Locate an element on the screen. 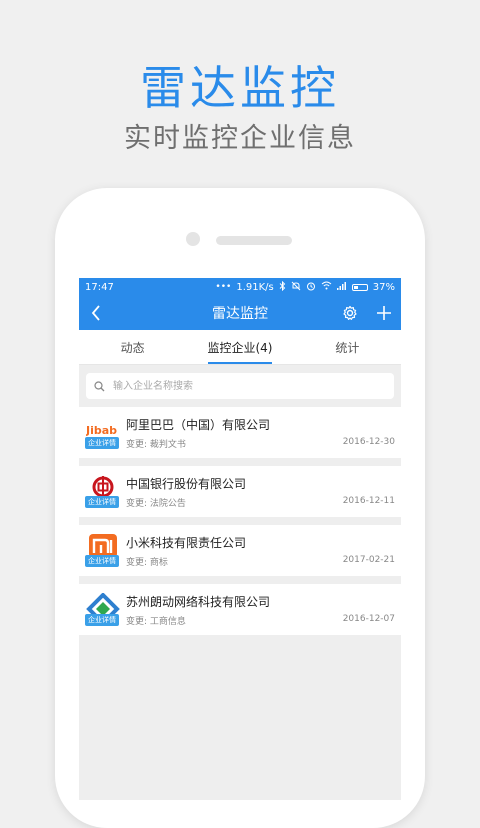  gear-icon is located at coordinates (350, 312).